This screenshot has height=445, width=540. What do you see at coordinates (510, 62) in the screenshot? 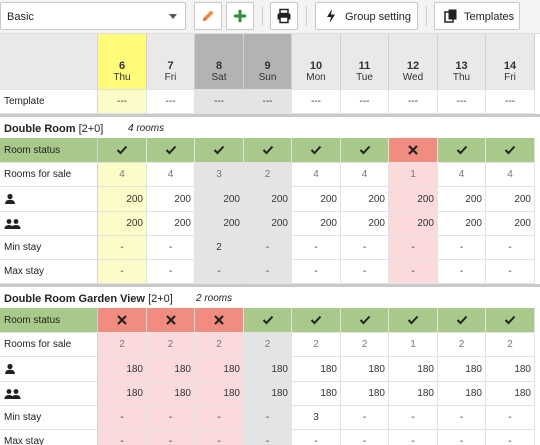
I see `date-header-cell: 14 Fri` at bounding box center [510, 62].